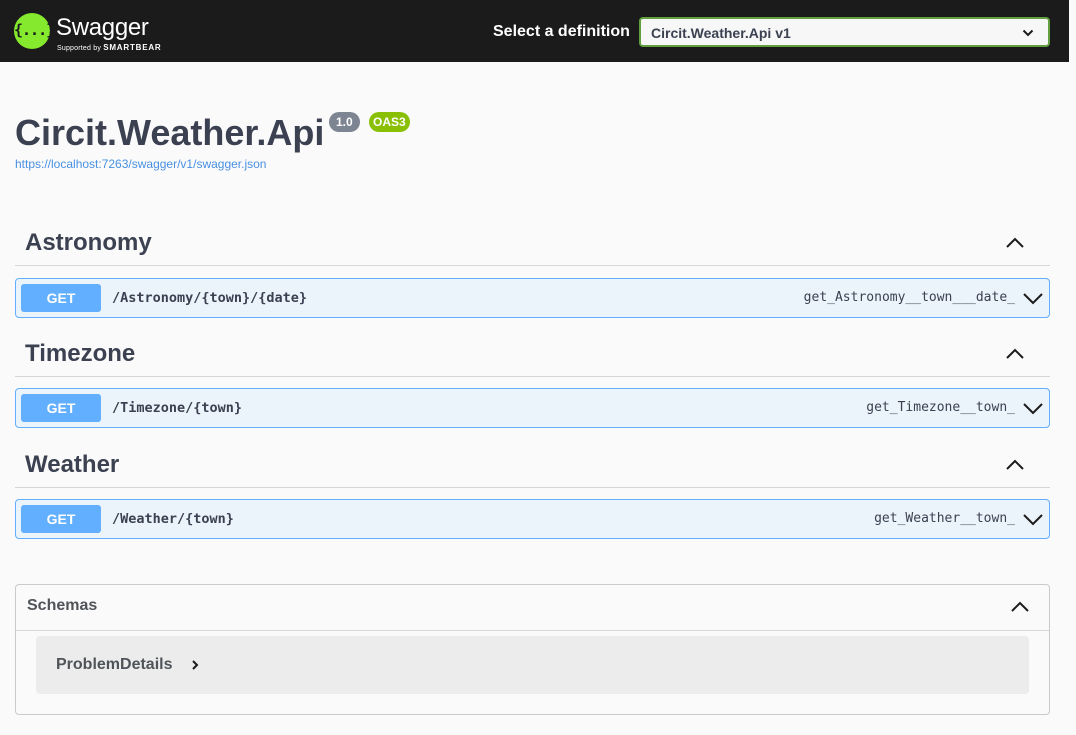 Image resolution: width=1076 pixels, height=735 pixels. I want to click on operation-get-weather: GET /Weather/{town} get_Weather__town_, so click(532, 519).